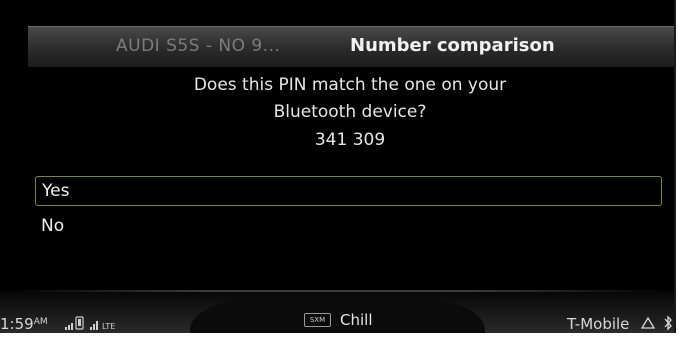 This screenshot has height=337, width=679. What do you see at coordinates (350, 85) in the screenshot?
I see `prompt-line-1: Does this PIN match the one on your` at bounding box center [350, 85].